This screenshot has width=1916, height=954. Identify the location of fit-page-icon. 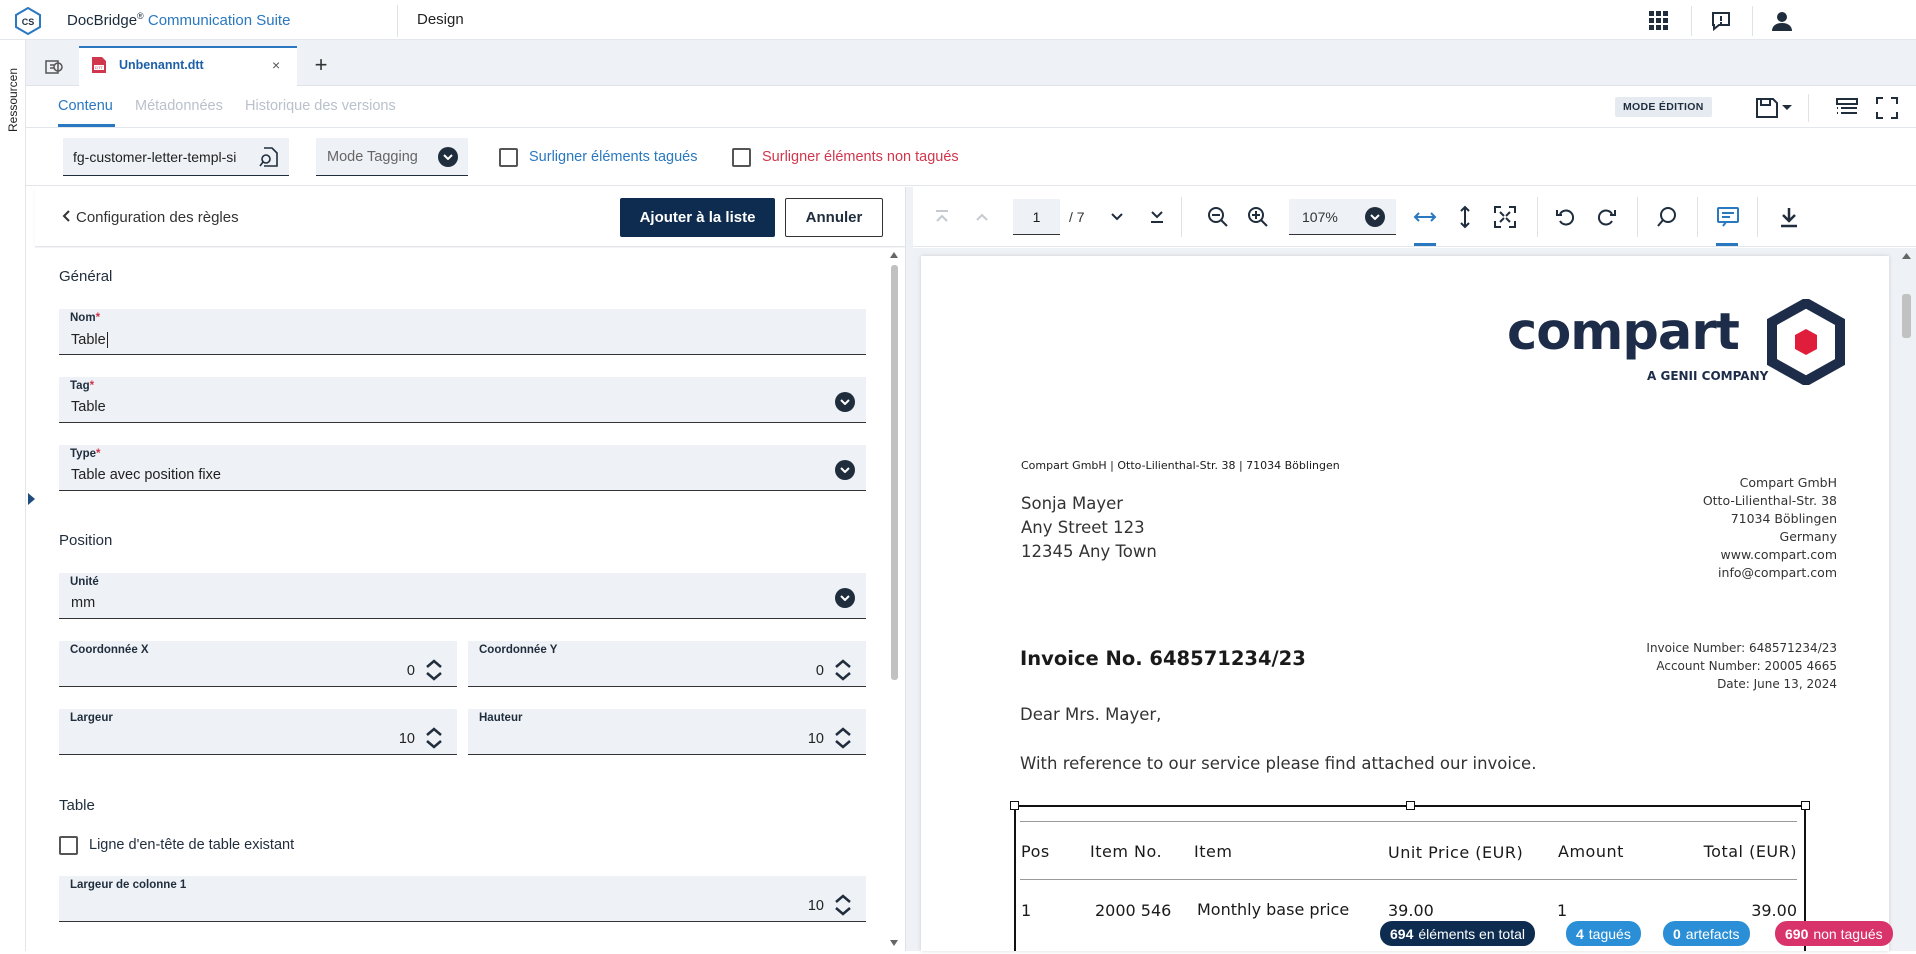
(1505, 217).